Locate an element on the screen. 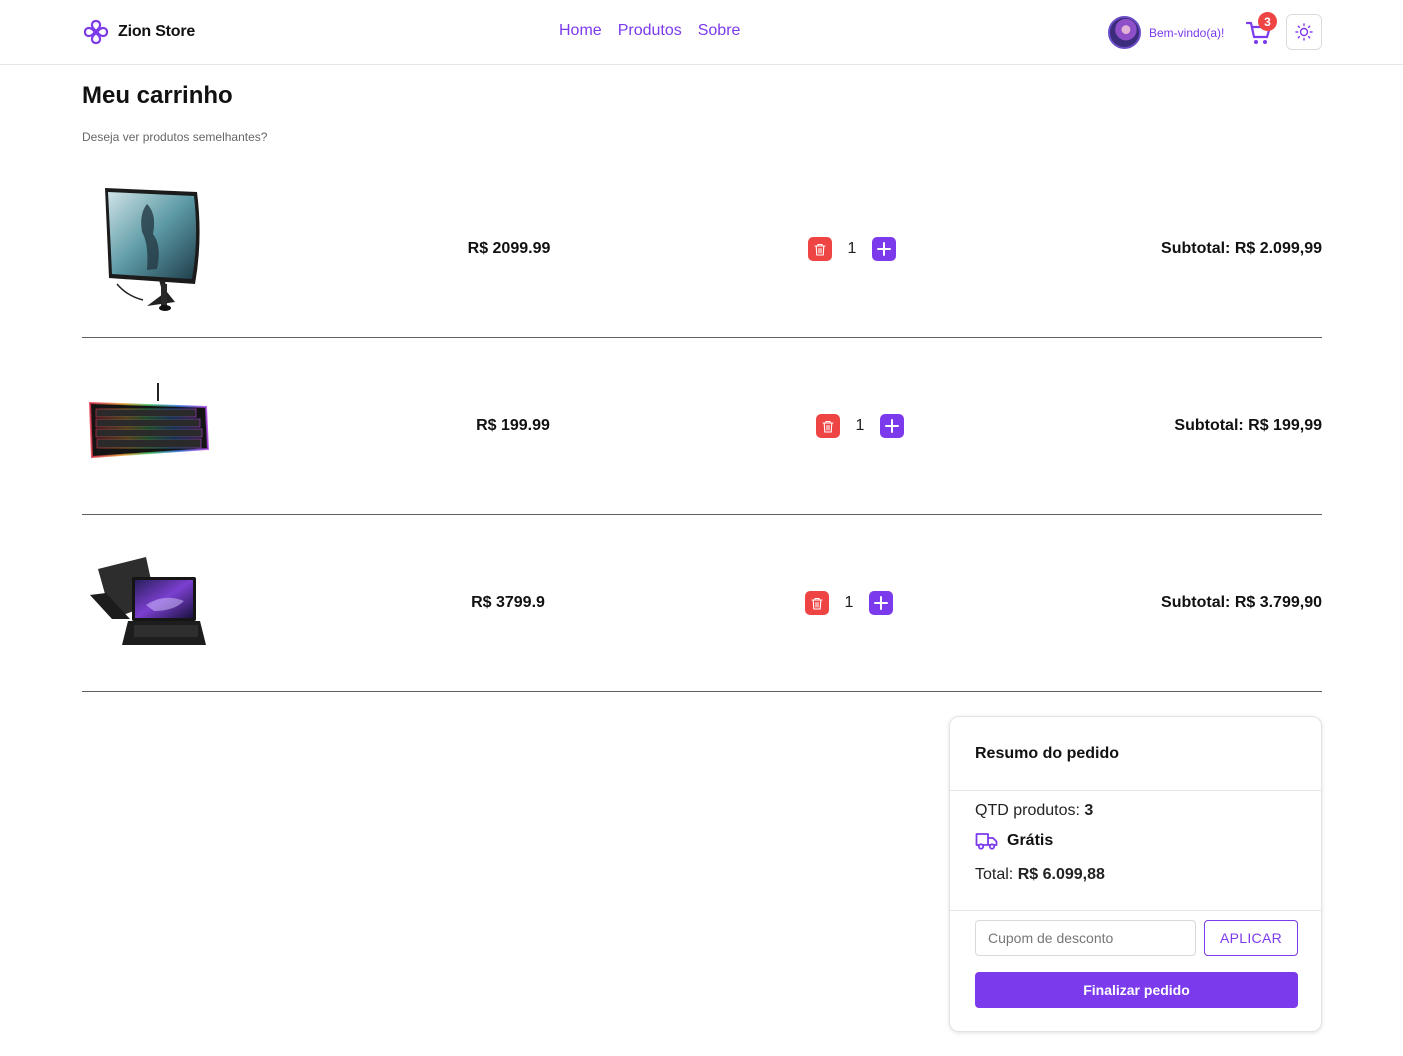 This screenshot has width=1403, height=1056. keyboard-icon is located at coordinates (149, 421).